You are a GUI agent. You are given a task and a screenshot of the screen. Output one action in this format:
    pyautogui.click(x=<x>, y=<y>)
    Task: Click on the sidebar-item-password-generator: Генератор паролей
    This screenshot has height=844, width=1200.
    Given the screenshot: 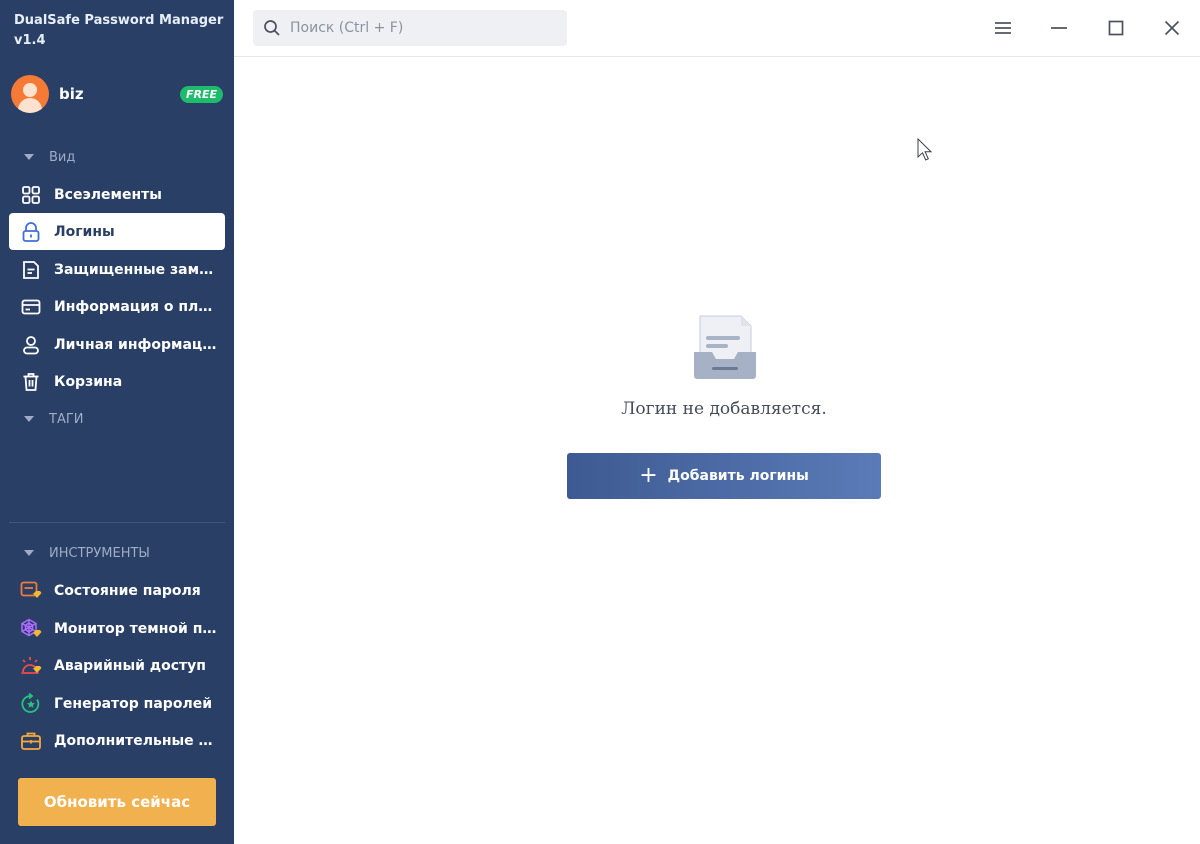 What is the action you would take?
    pyautogui.click(x=117, y=703)
    